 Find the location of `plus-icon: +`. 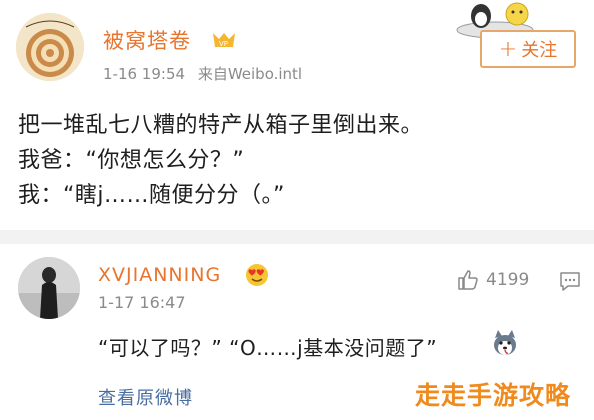

plus-icon: + is located at coordinates (508, 49).